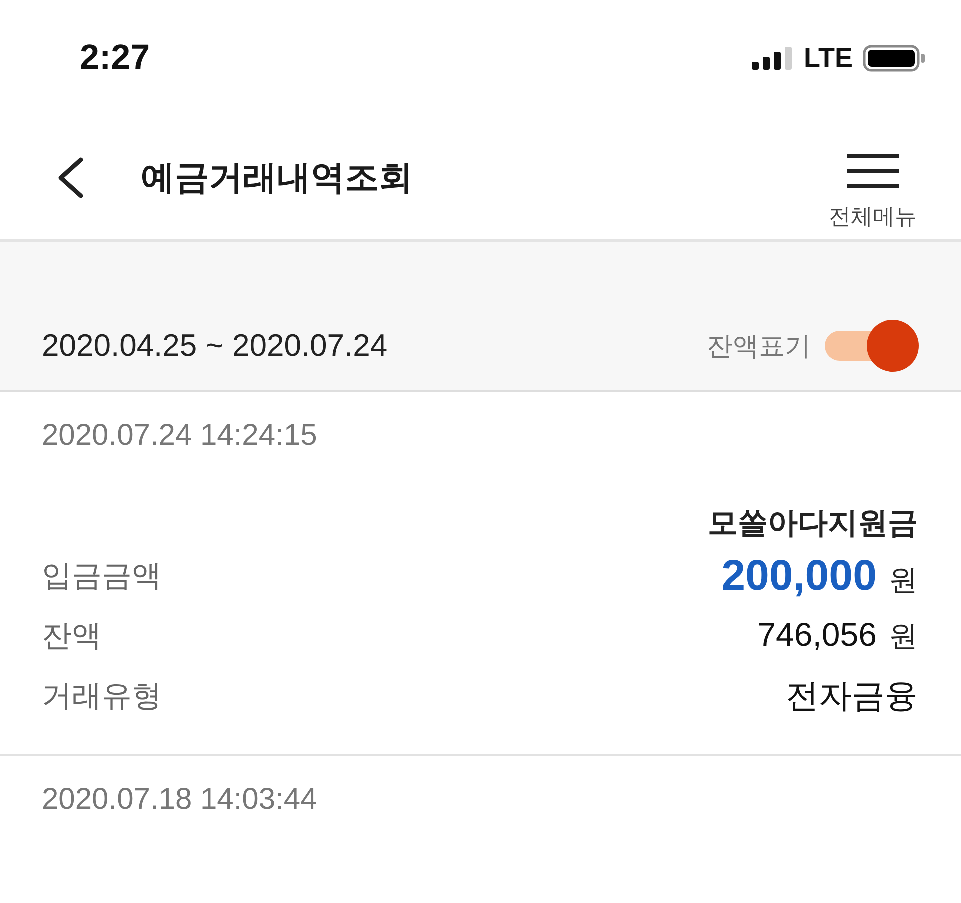  What do you see at coordinates (873, 193) in the screenshot?
I see `menu-button: 전체메뉴` at bounding box center [873, 193].